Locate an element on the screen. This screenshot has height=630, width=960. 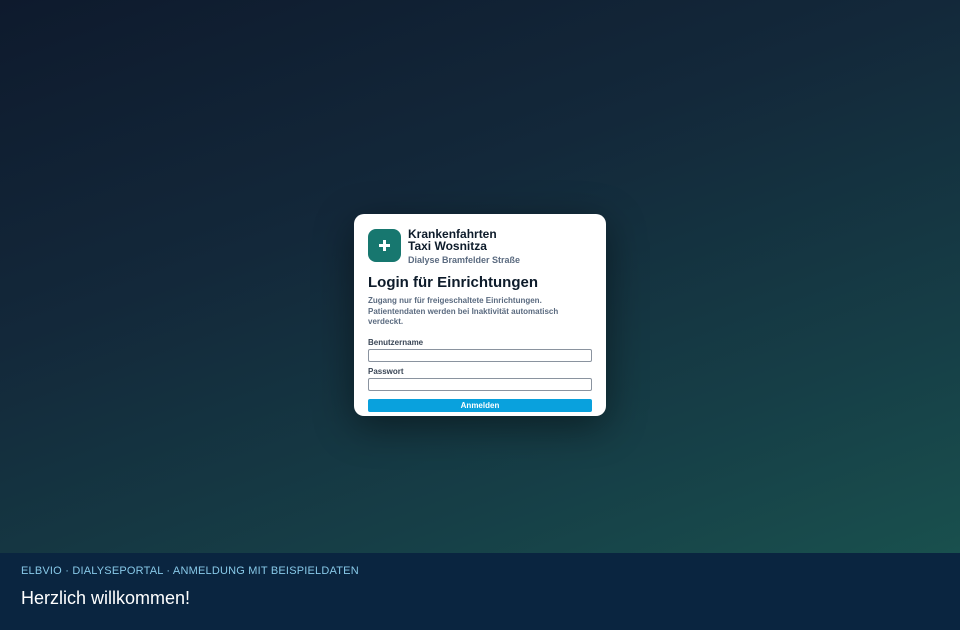
brand-logo is located at coordinates (384, 245).